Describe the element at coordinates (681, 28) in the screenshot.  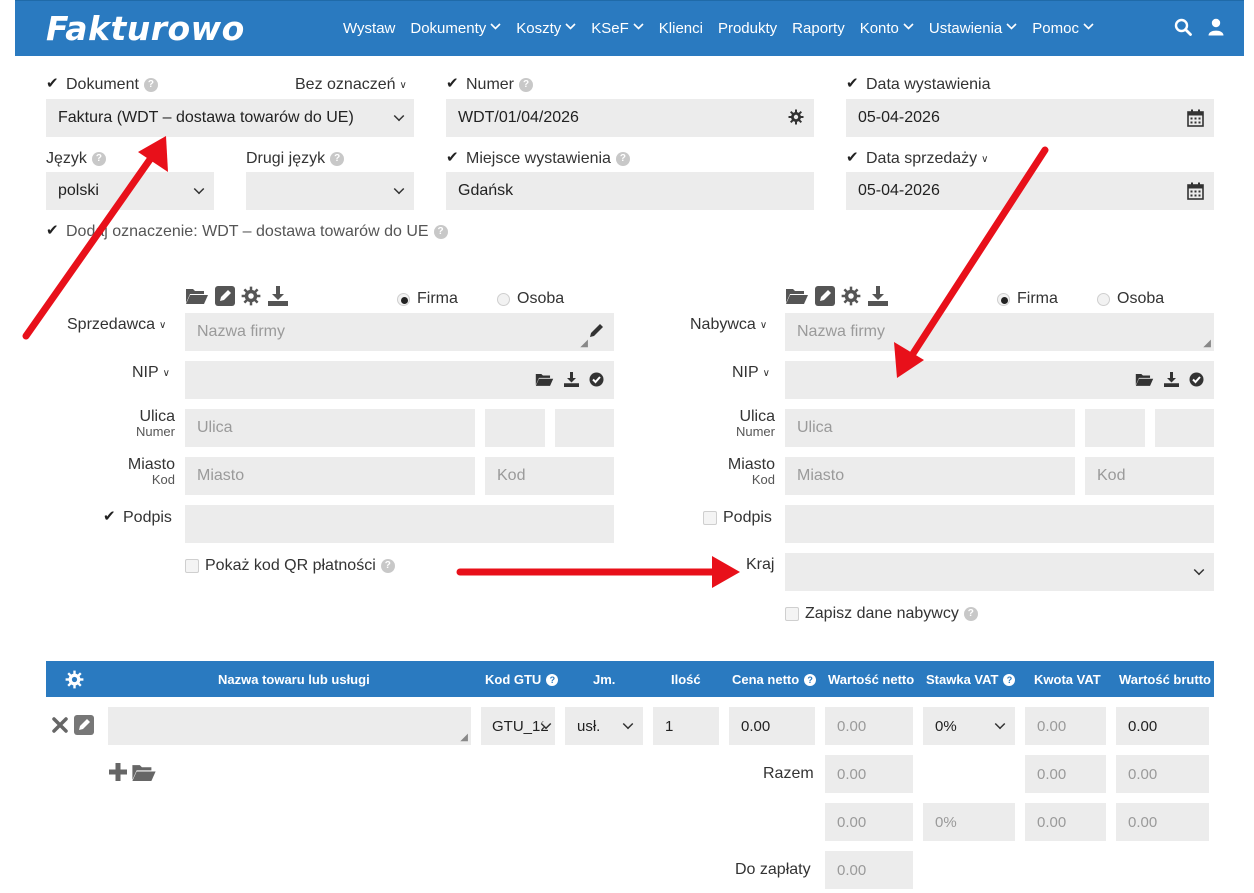
I see `nav-item-klienci: Klienci` at that location.